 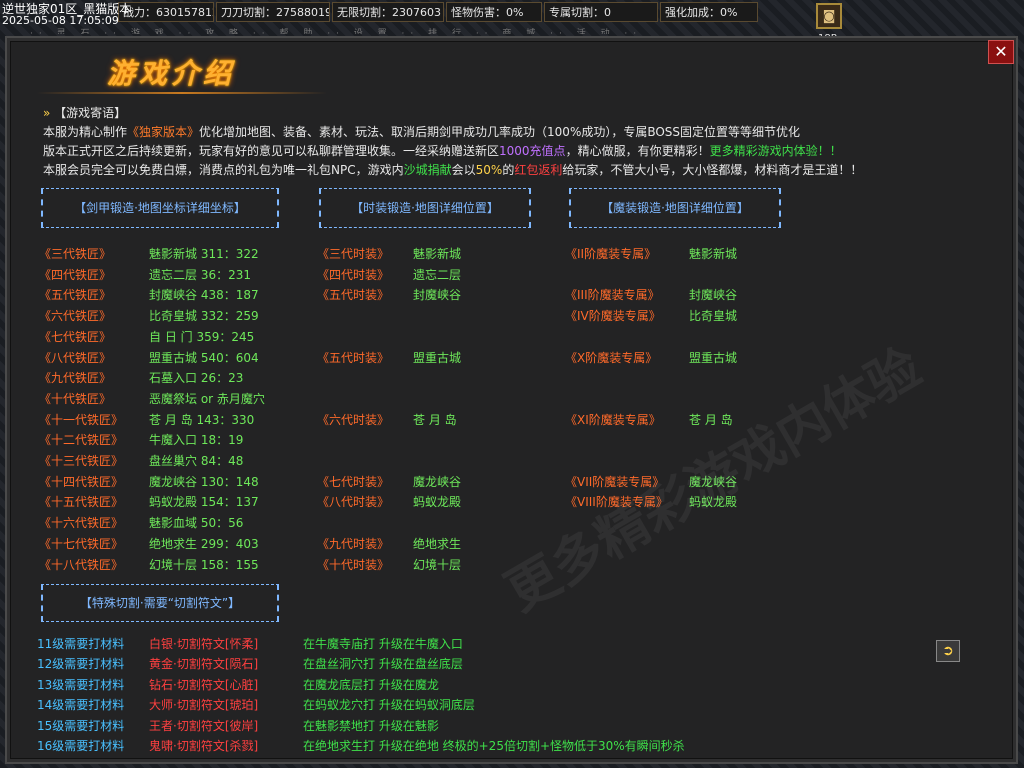 I want to click on item-label: 《三代铁匠》, so click(x=75, y=254).